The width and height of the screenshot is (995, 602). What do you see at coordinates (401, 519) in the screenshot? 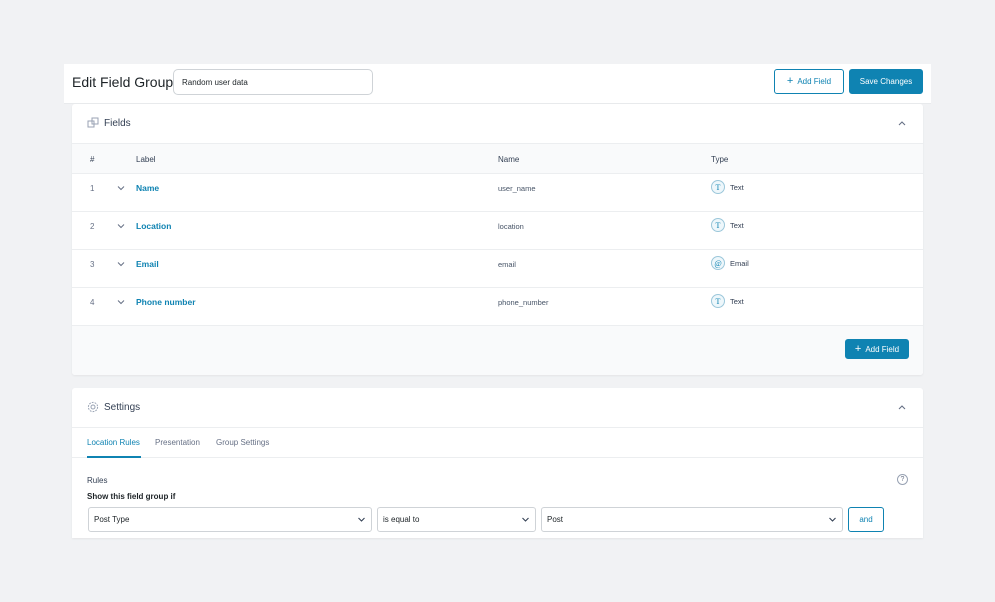
I see `rule-operator-value: is equal to` at bounding box center [401, 519].